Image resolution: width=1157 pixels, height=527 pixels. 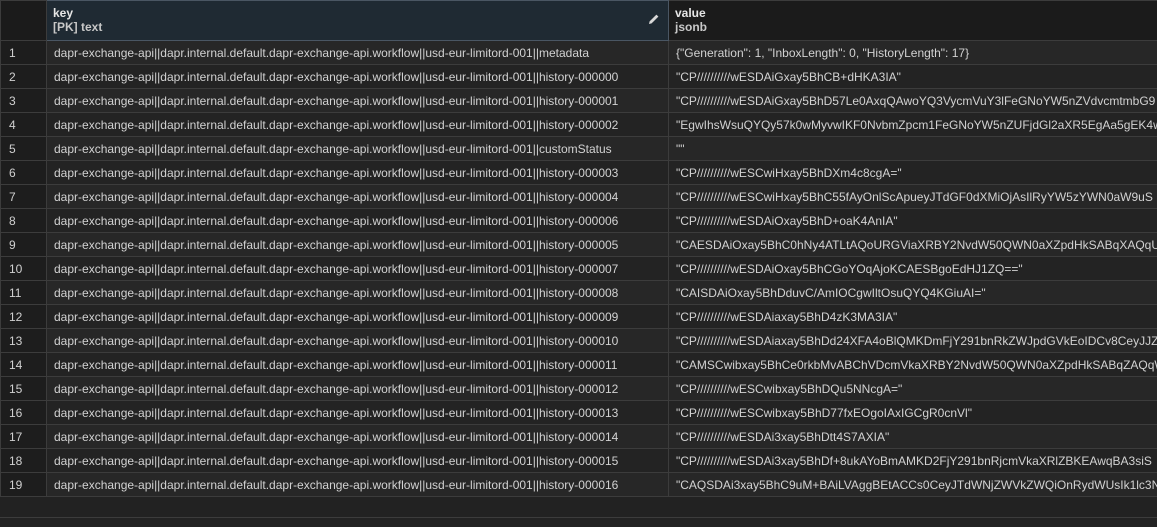 I want to click on row-number: 6, so click(x=23, y=172).